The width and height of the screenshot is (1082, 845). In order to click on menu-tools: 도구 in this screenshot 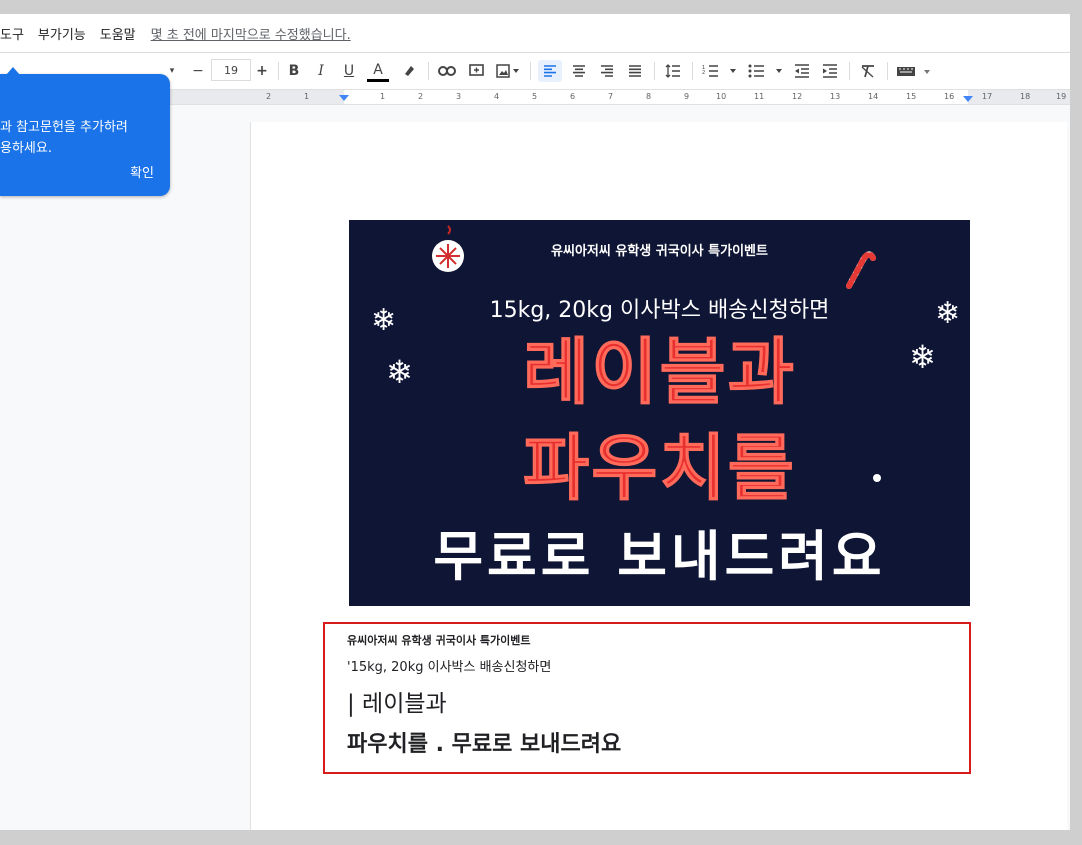, I will do `click(15, 33)`.